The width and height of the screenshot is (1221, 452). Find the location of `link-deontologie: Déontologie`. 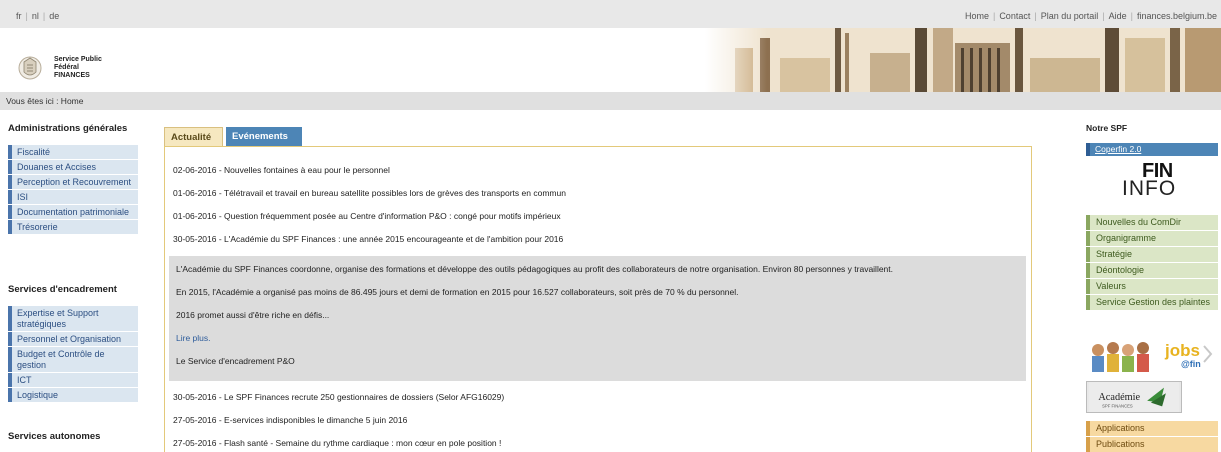

link-deontologie: Déontologie is located at coordinates (1152, 270).